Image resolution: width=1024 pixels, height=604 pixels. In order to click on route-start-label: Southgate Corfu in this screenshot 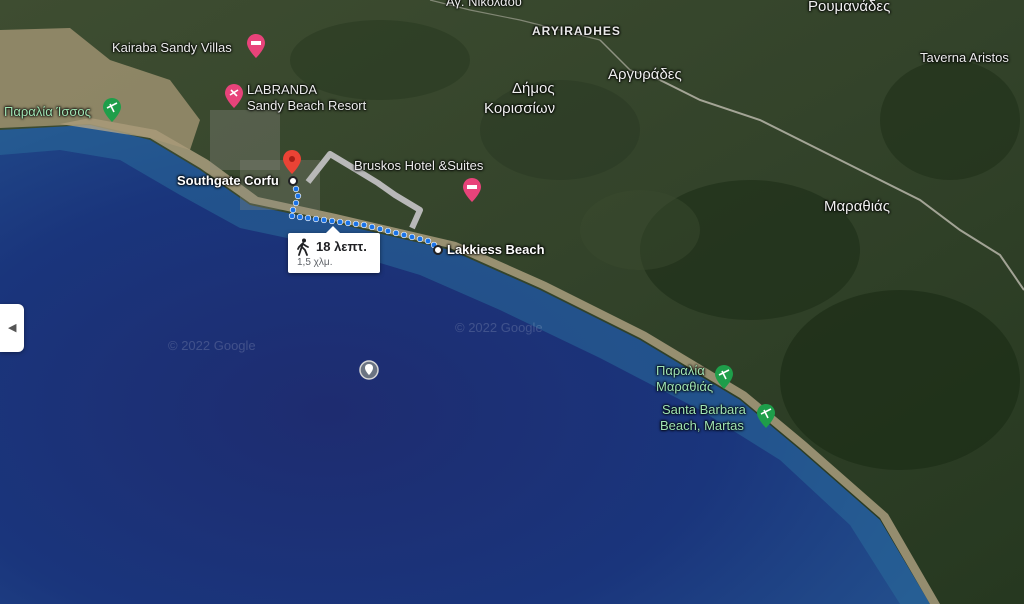, I will do `click(228, 180)`.